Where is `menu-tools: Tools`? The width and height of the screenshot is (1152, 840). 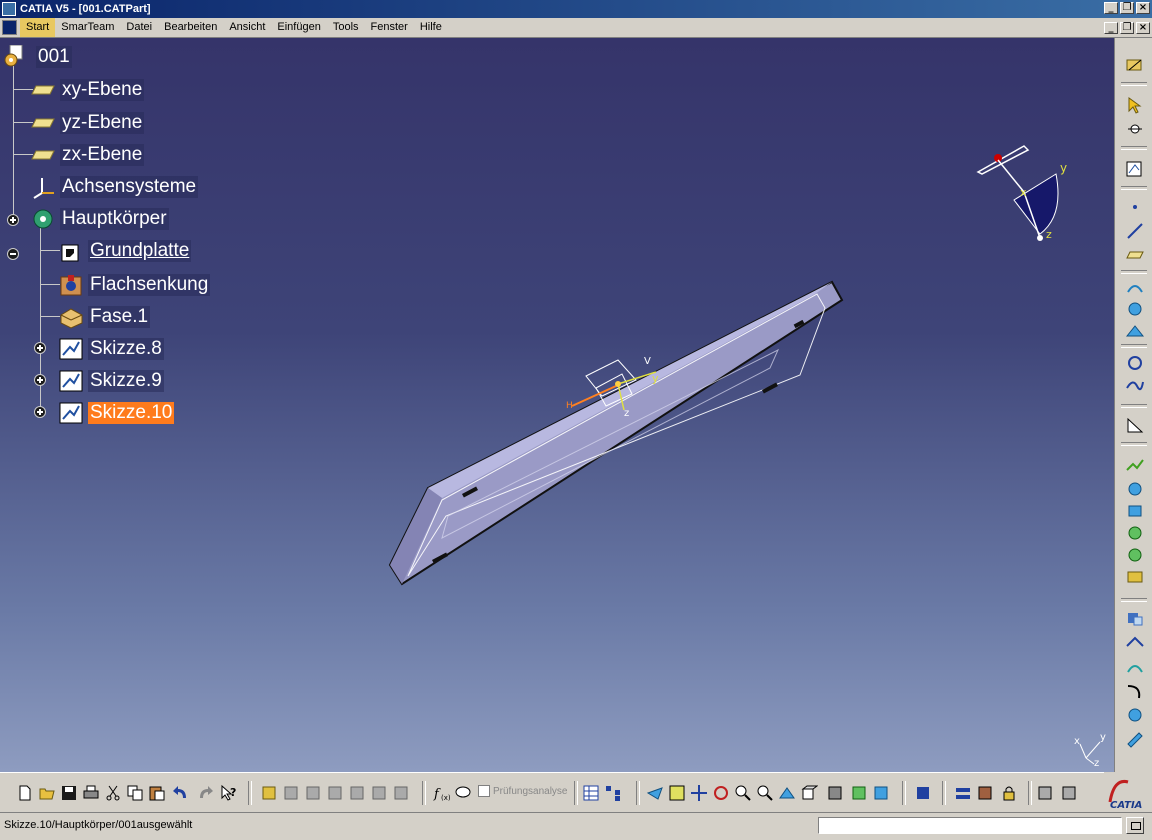
menu-tools: Tools is located at coordinates (346, 27).